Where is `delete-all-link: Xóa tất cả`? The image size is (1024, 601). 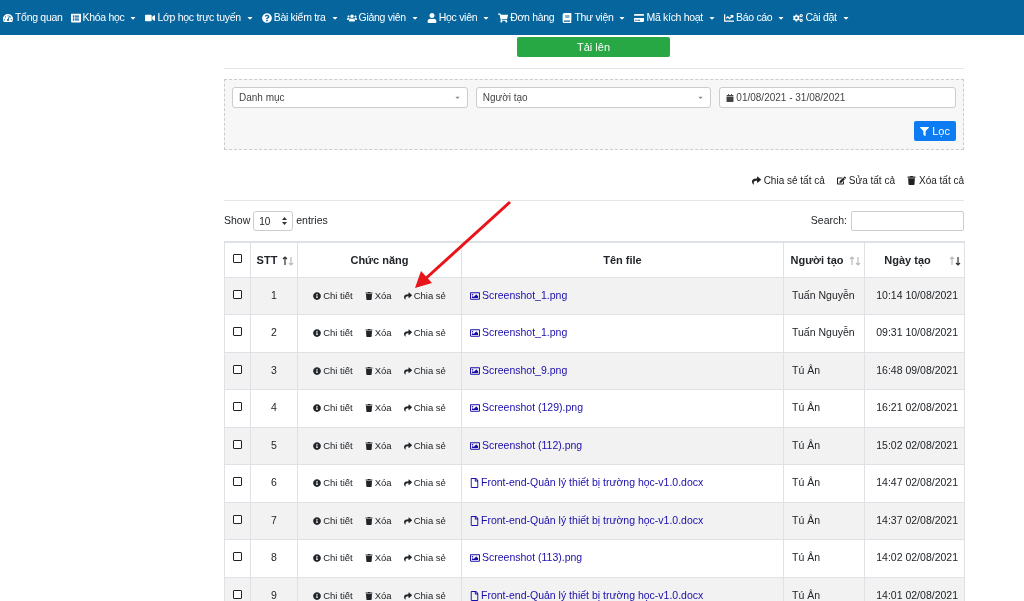
delete-all-link: Xóa tất cả is located at coordinates (935, 180).